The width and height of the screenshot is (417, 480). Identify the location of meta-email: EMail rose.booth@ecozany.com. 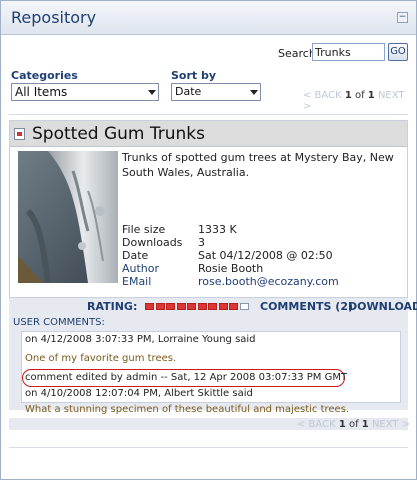
(230, 281).